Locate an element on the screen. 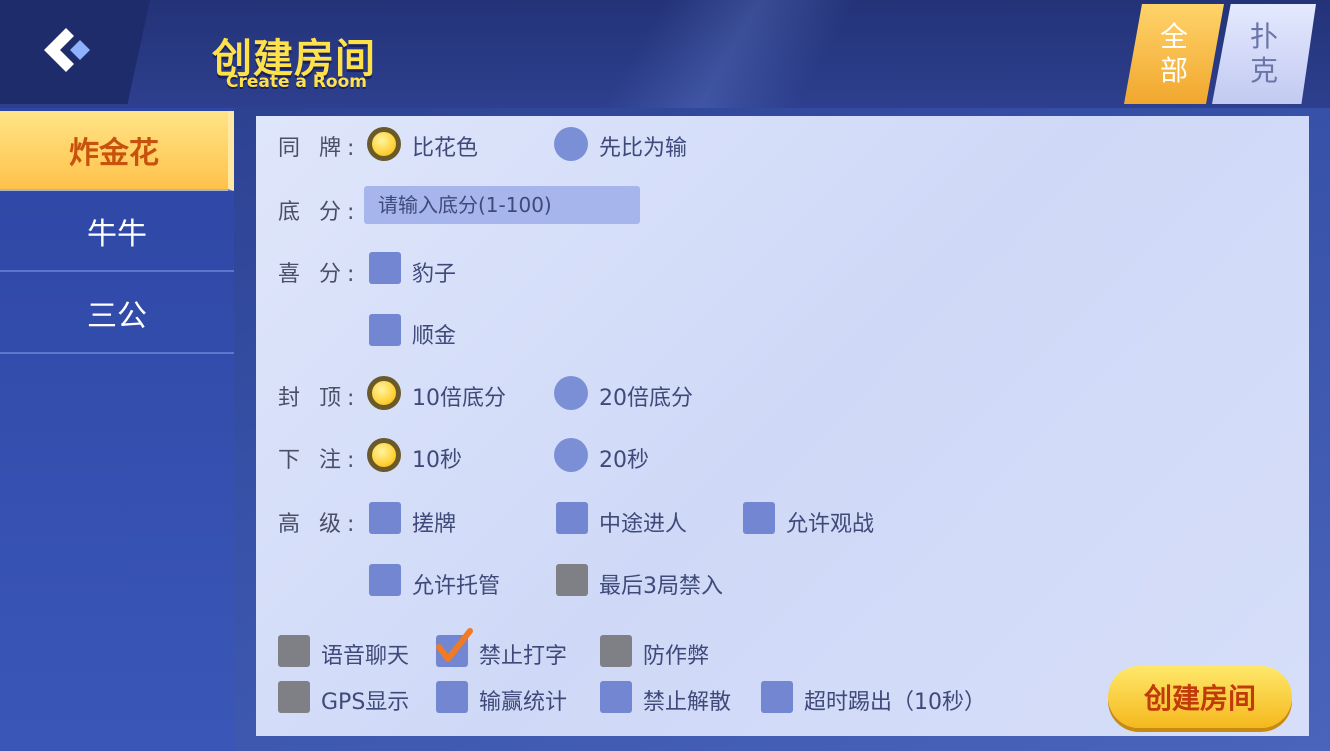 This screenshot has height=751, width=1330. option-allow-spectate: 允许观战 is located at coordinates (830, 522).